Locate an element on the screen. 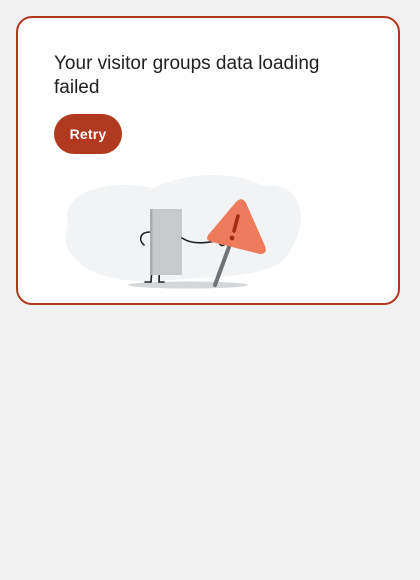 This screenshot has width=420, height=580. retry-button: Retry is located at coordinates (88, 134).